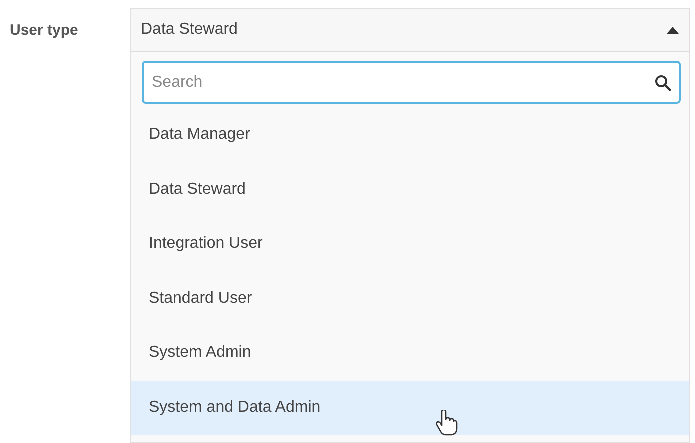 The image size is (695, 443). I want to click on dropdown-option: Standard User, so click(410, 299).